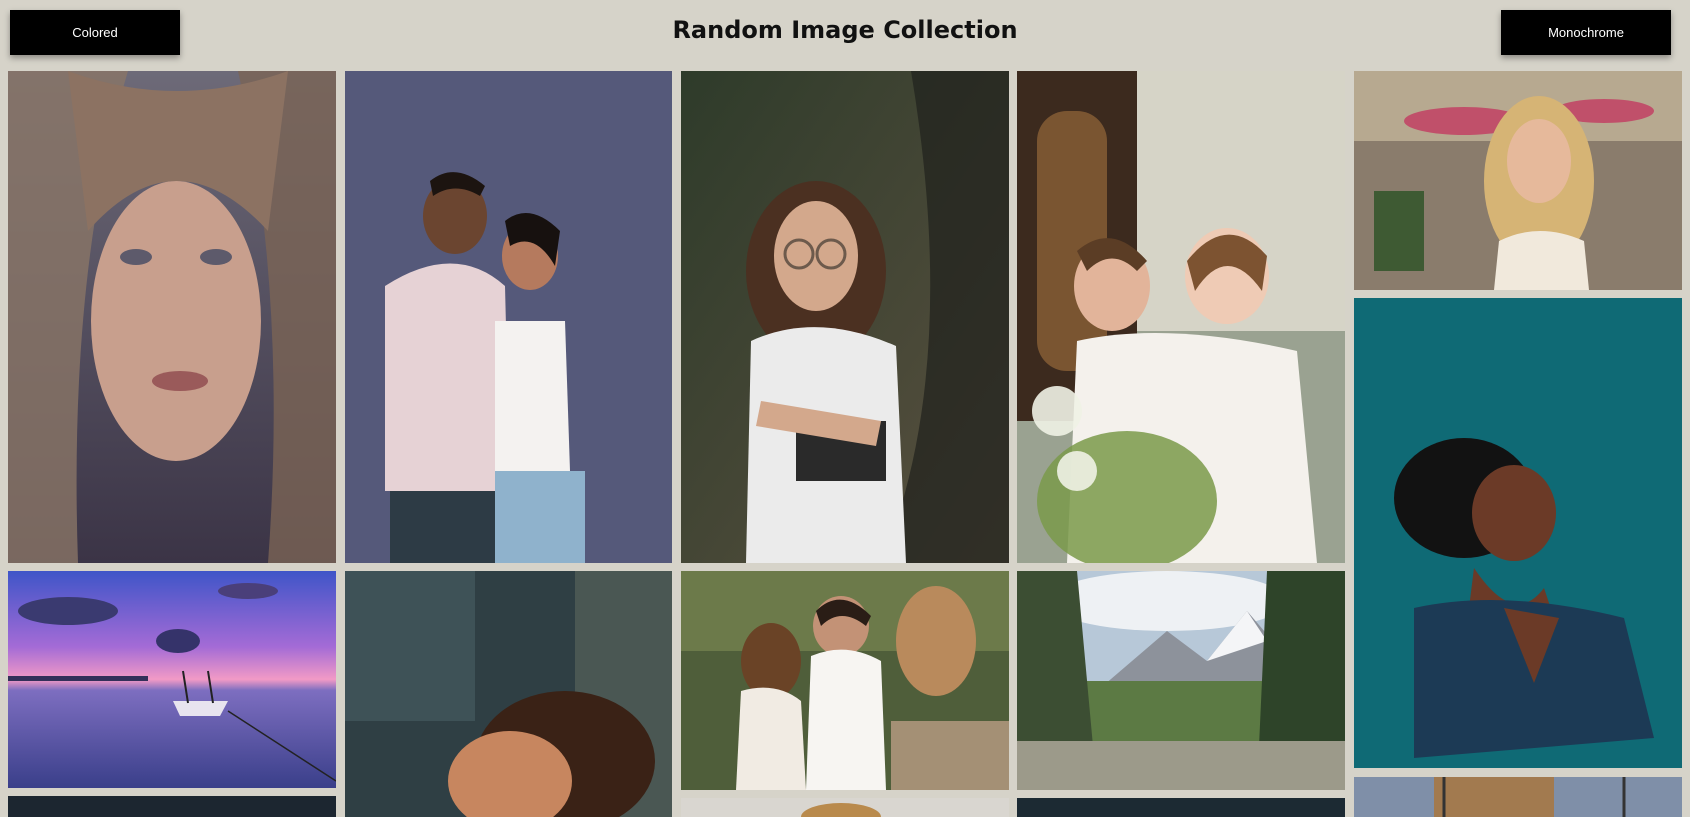 This screenshot has height=817, width=1690. Describe the element at coordinates (1586, 32) in the screenshot. I see `monochrome-button: Monochrome` at that location.